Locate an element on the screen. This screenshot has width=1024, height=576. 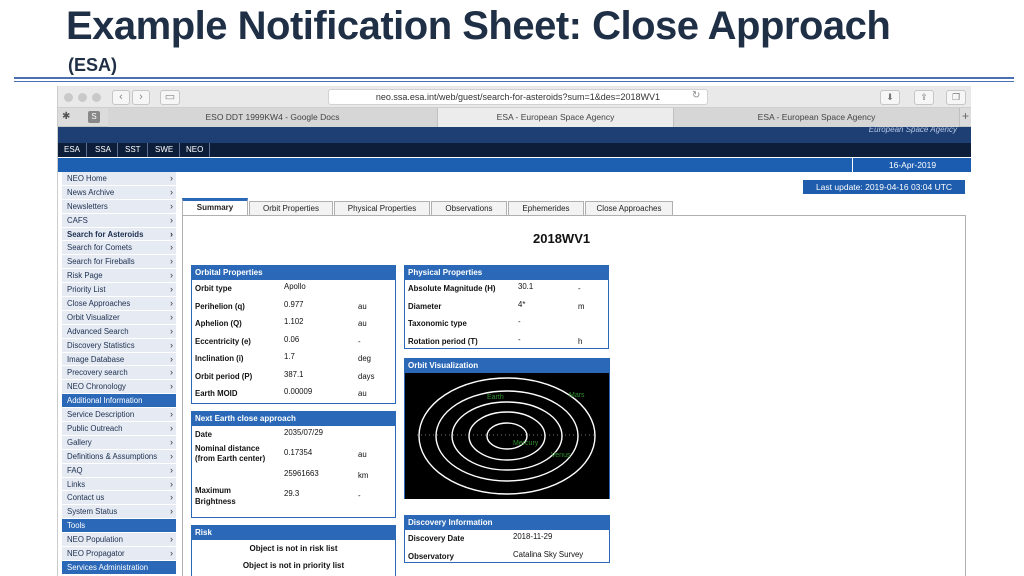
risk-list-status: Object is not in risk list is located at coordinates (293, 548).